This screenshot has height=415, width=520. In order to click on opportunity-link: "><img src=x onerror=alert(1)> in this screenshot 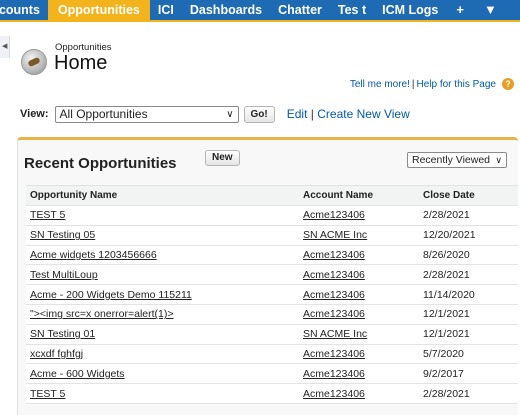, I will do `click(102, 314)`.